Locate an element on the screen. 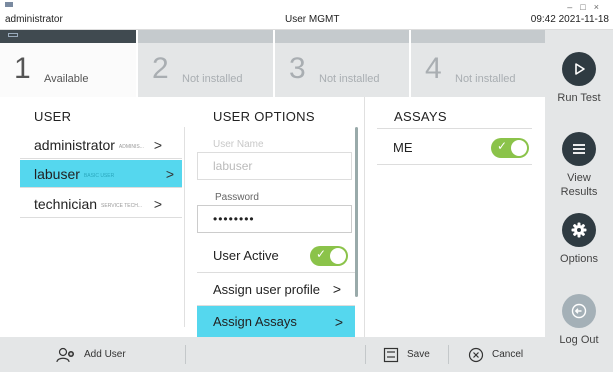 This screenshot has width=613, height=372. logout-icon is located at coordinates (579, 311).